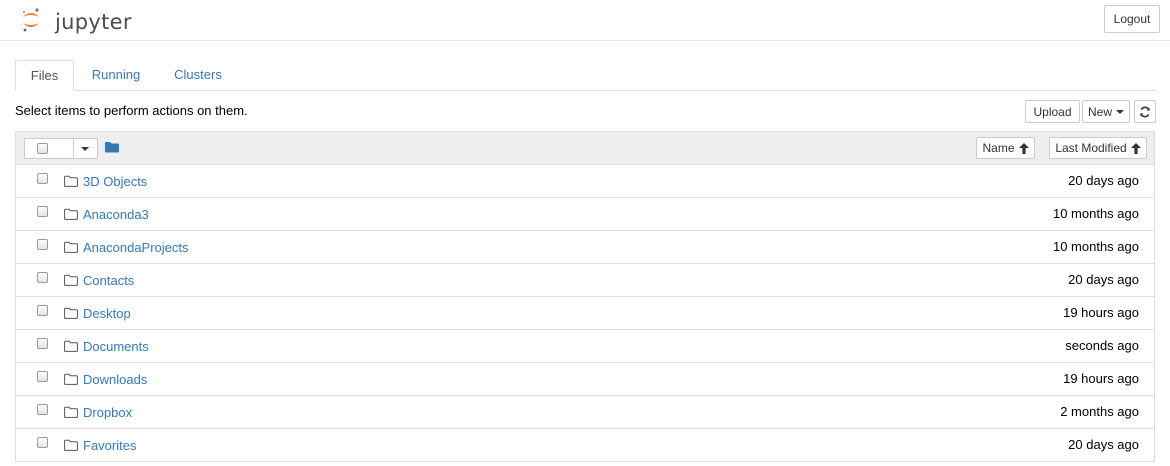 The image size is (1170, 466). I want to click on item-modified: seconds ago, so click(1102, 345).